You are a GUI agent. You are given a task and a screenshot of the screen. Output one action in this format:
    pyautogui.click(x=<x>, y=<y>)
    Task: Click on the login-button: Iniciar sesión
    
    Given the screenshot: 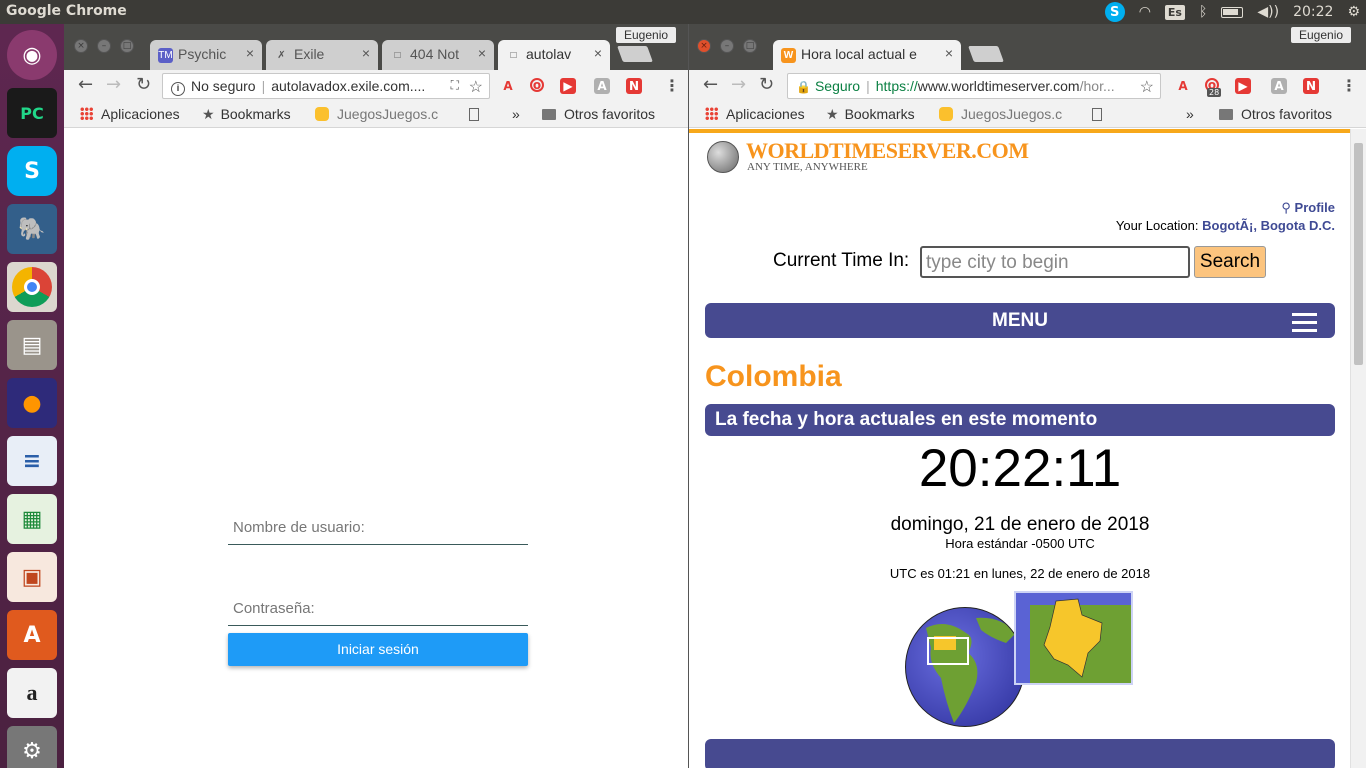 What is the action you would take?
    pyautogui.click(x=378, y=649)
    